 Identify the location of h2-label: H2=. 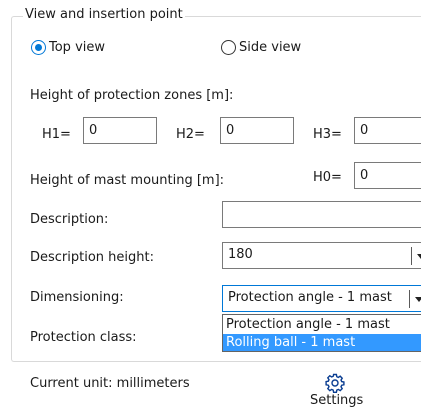
(190, 134).